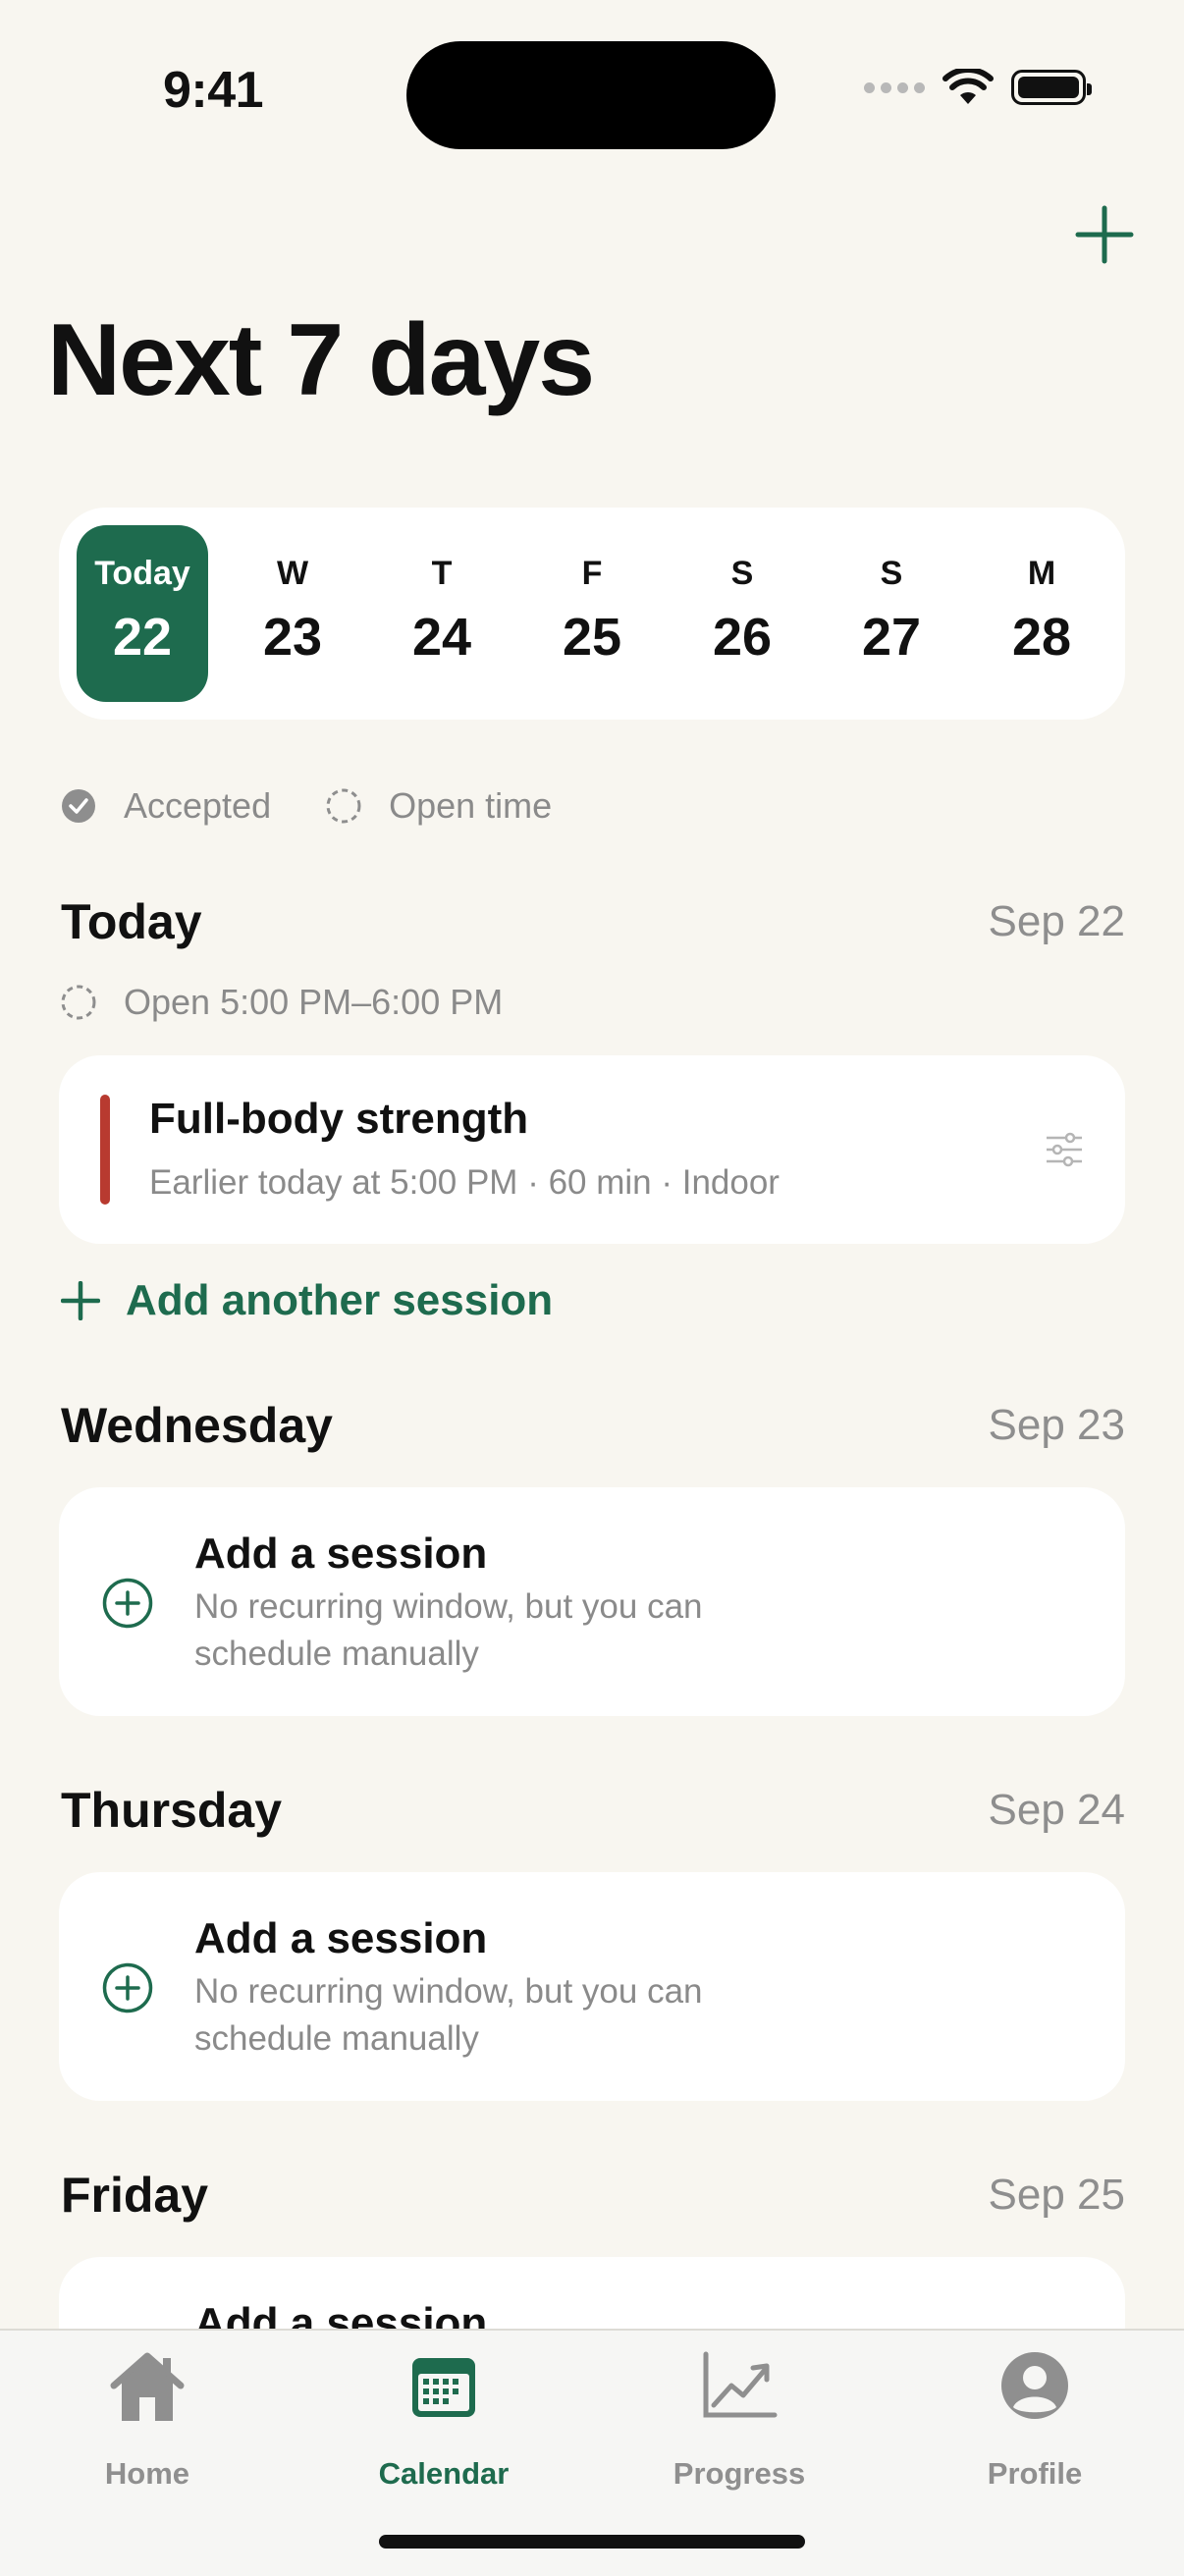 The image size is (1184, 2576). I want to click on section-title: Wednesday, so click(197, 1425).